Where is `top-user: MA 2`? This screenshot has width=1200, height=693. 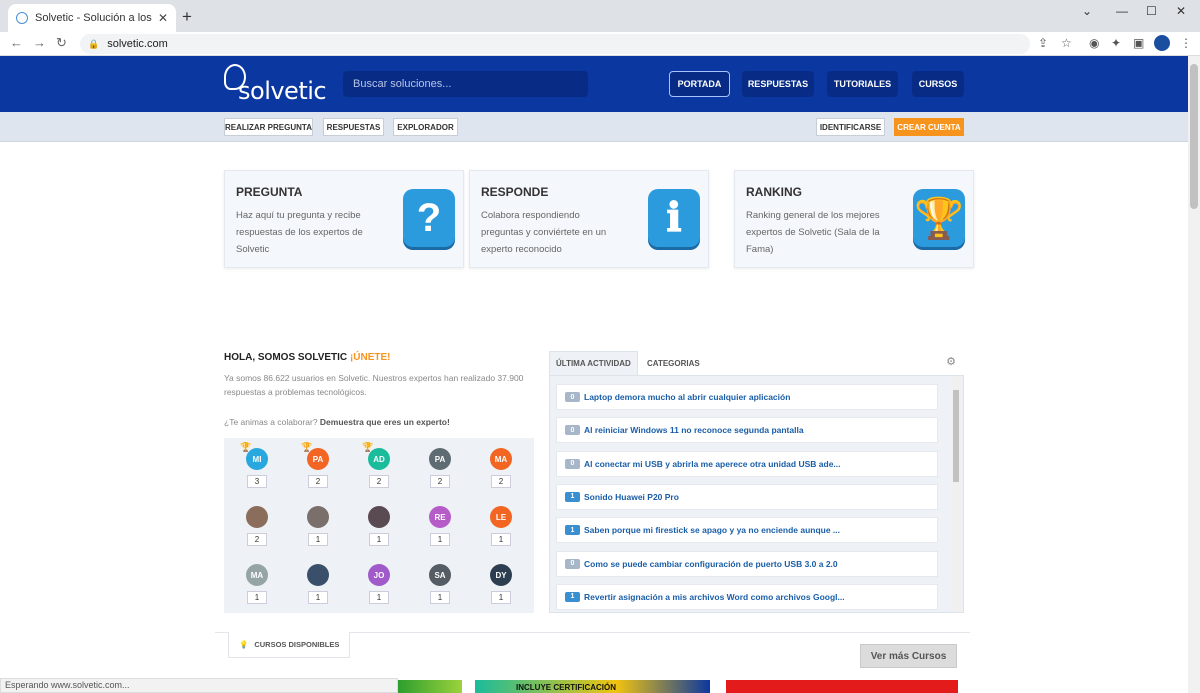
top-user: MA 2 is located at coordinates (500, 474).